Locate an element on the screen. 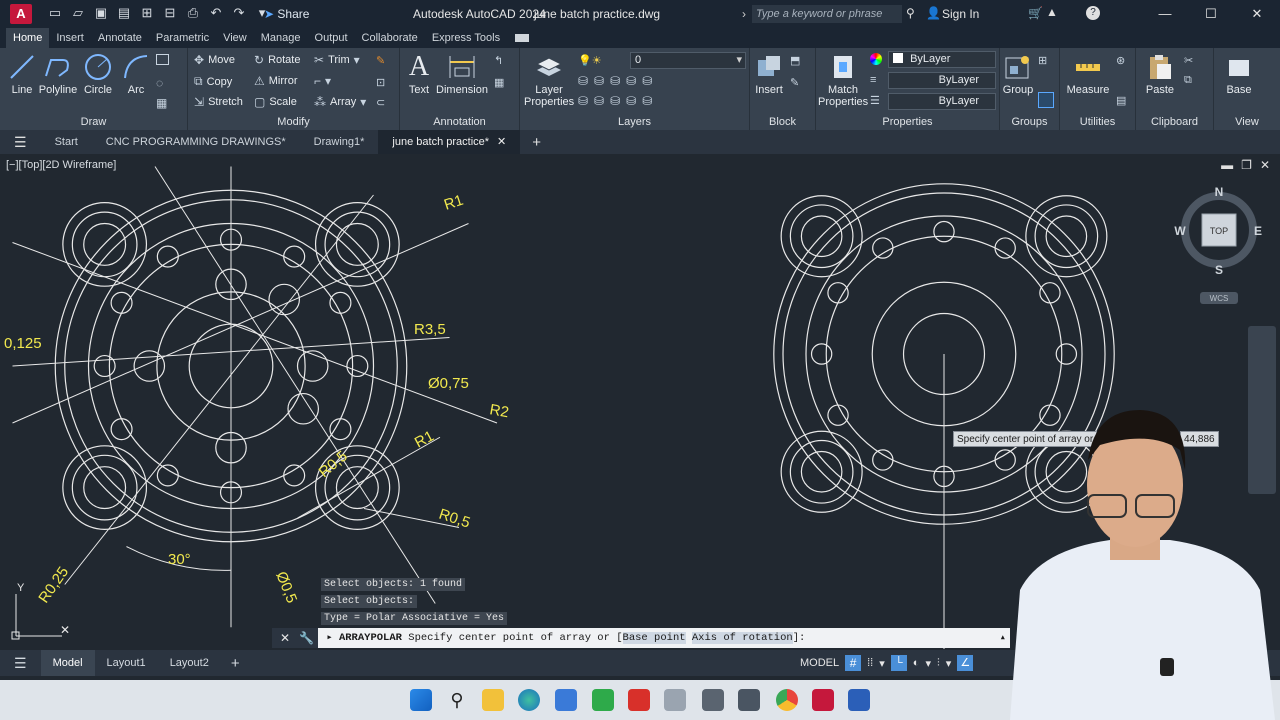 The image size is (1280, 720). polar-icon: ◐ is located at coordinates (916, 663).